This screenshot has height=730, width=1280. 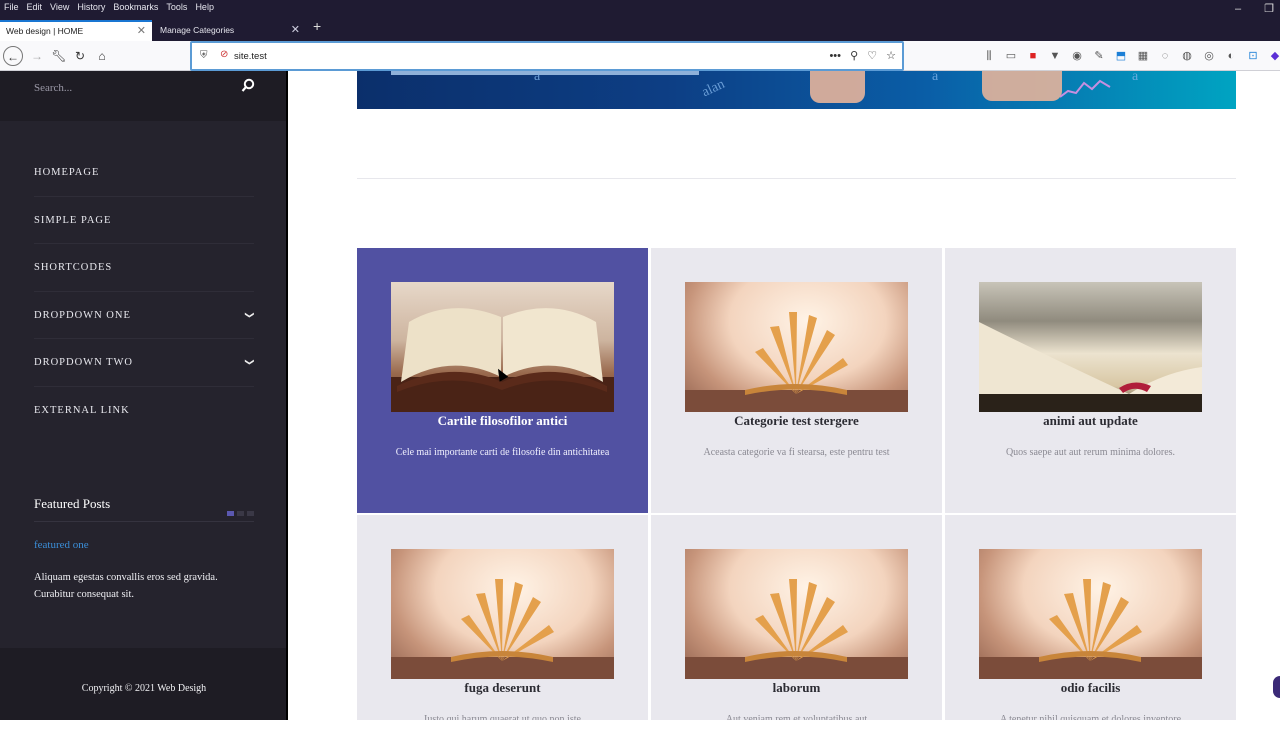 What do you see at coordinates (545, 73) in the screenshot?
I see `banner-search-bar` at bounding box center [545, 73].